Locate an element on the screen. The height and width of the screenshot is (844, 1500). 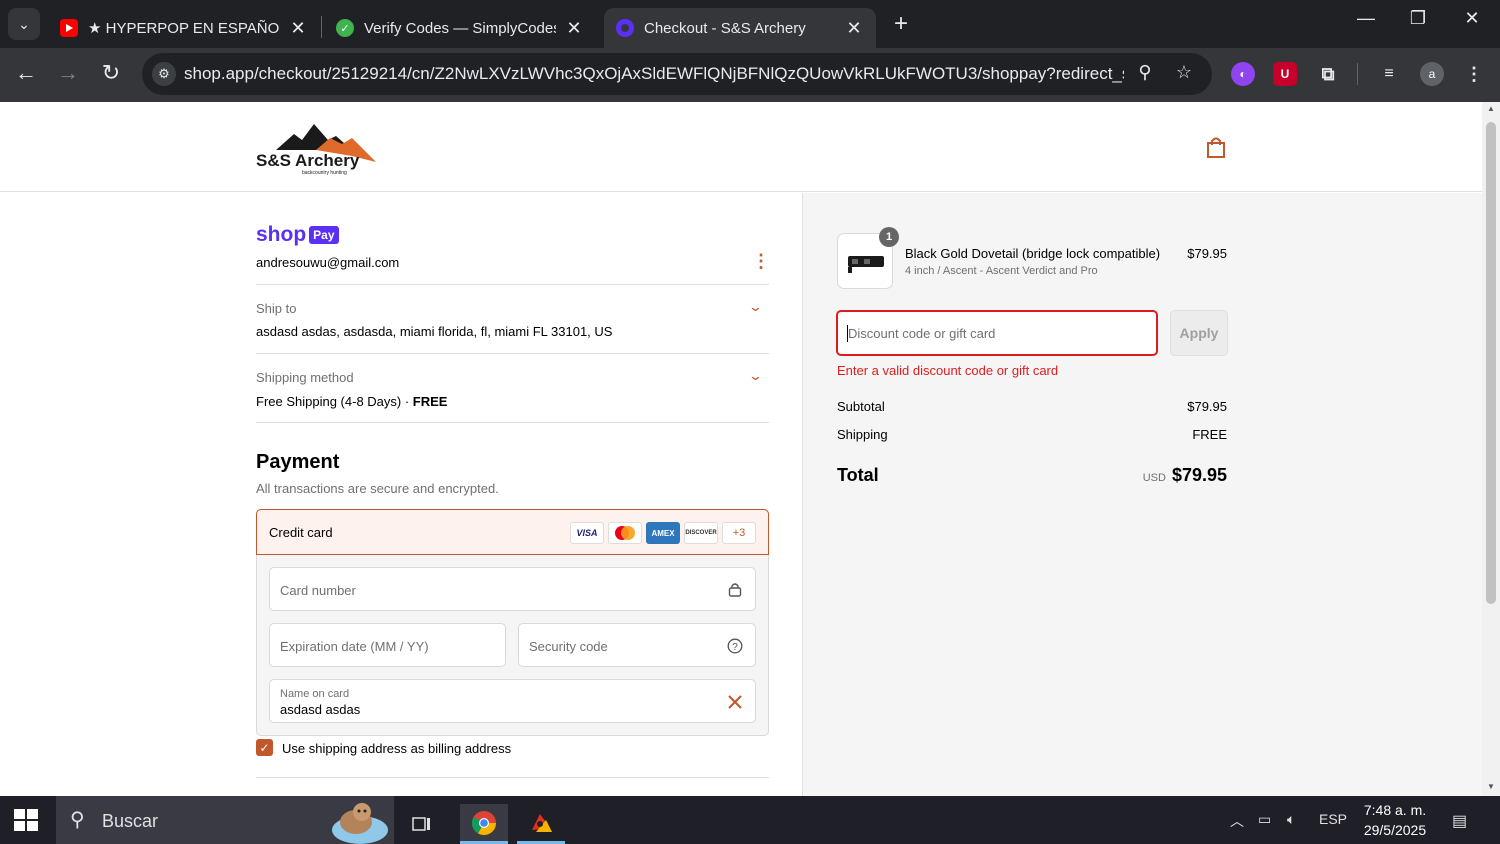
product-variant: 4 inch / Ascent - Ascent Verdict and Pro is located at coordinates (1001, 271).